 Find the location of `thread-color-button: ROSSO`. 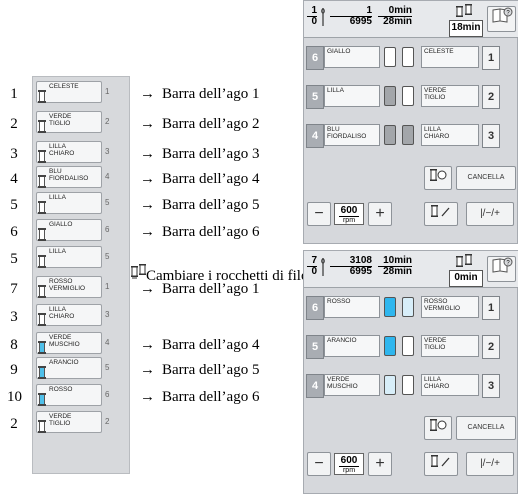

thread-color-button: ROSSO is located at coordinates (69, 395).